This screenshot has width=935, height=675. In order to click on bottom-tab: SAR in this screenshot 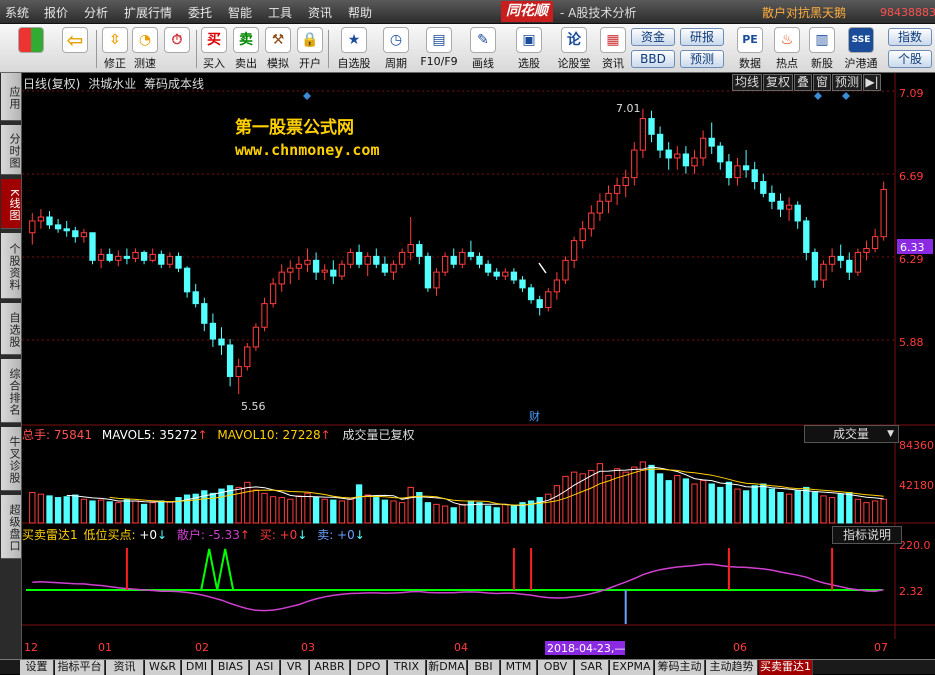, I will do `click(592, 667)`.